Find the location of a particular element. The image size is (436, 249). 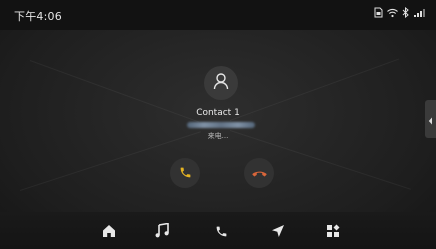

status-time: 下午4:06 is located at coordinates (38, 16).